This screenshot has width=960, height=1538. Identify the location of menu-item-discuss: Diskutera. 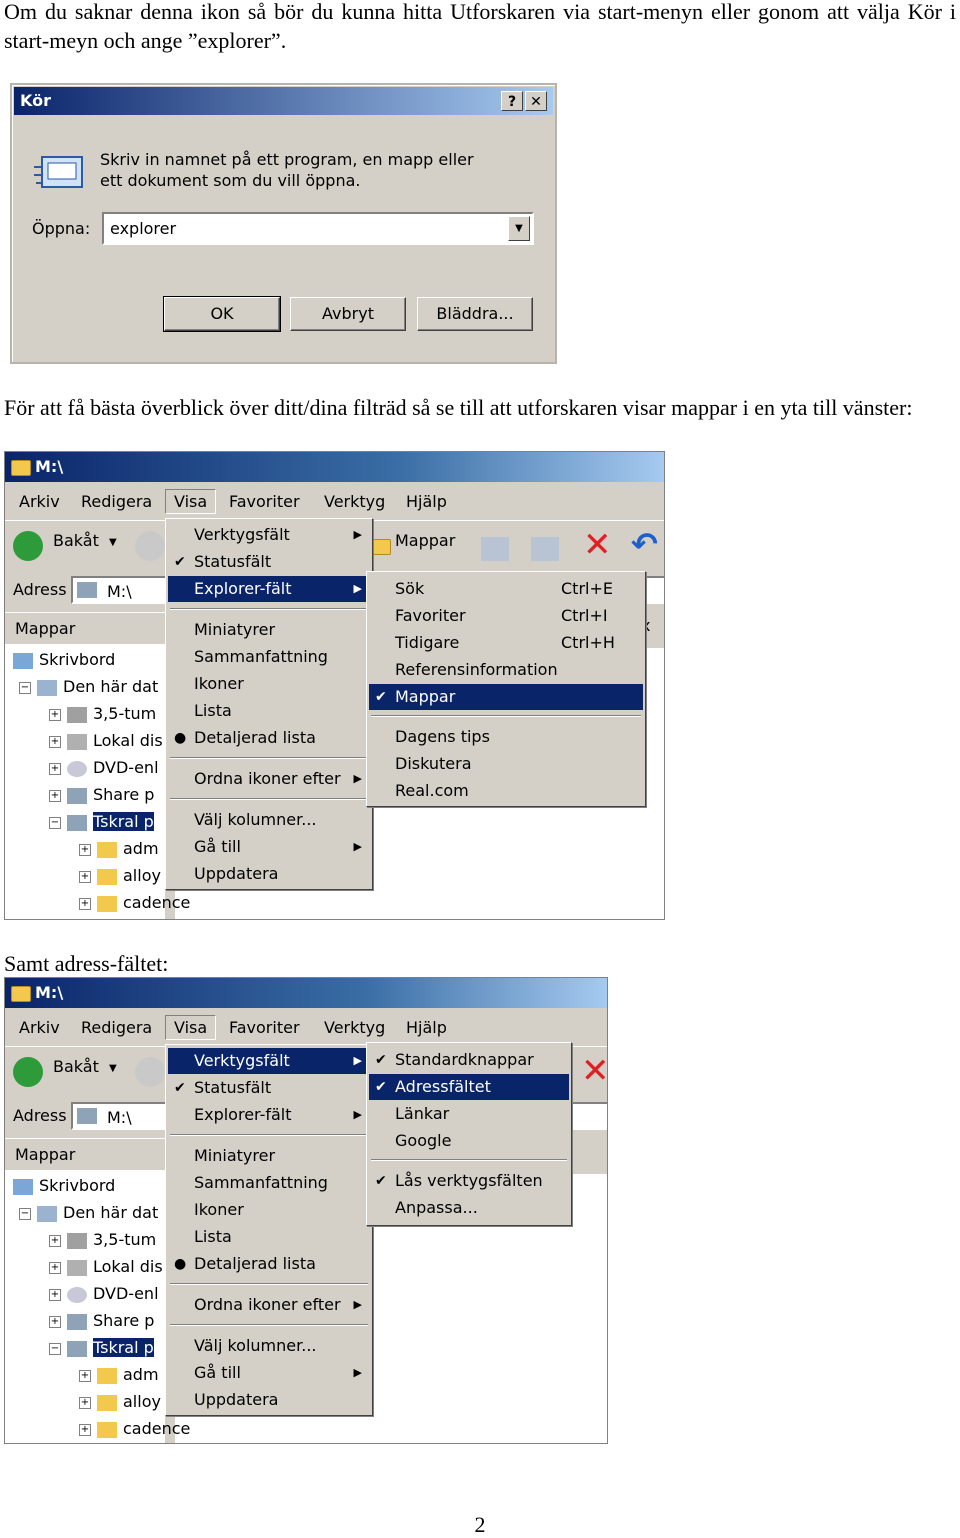
(506, 764).